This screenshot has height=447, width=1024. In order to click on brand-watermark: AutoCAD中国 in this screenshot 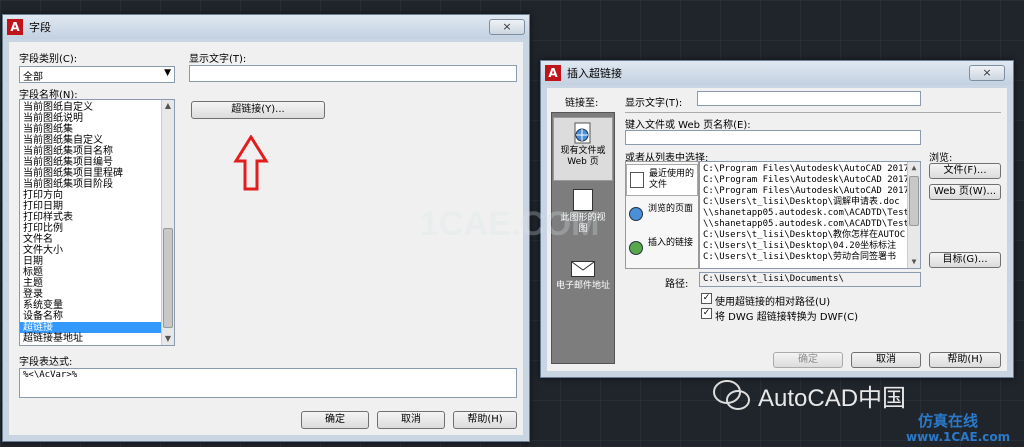, I will do `click(832, 398)`.